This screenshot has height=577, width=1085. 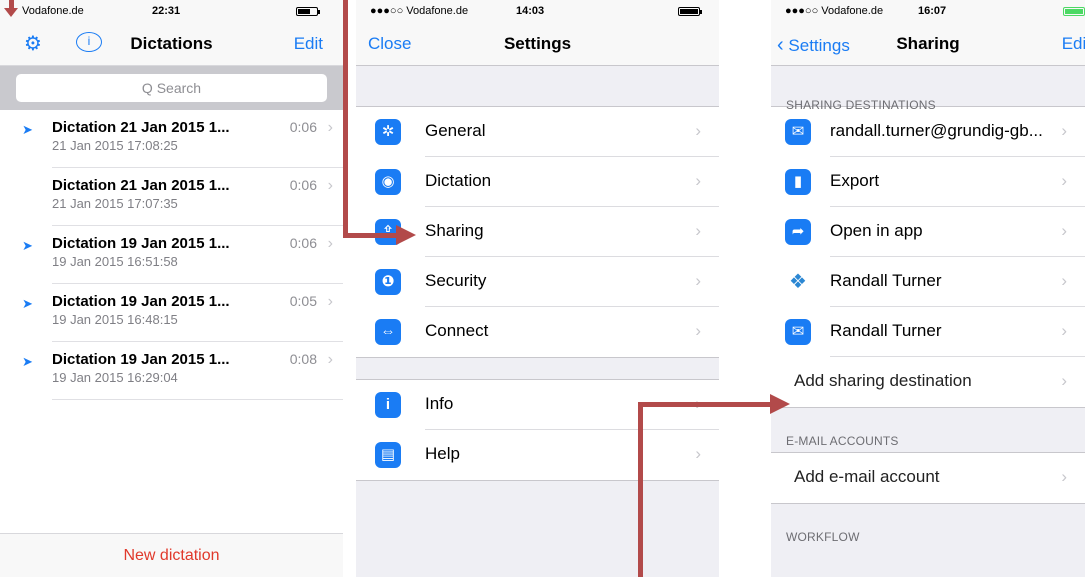 I want to click on connect-icon: ⇔, so click(x=388, y=332).